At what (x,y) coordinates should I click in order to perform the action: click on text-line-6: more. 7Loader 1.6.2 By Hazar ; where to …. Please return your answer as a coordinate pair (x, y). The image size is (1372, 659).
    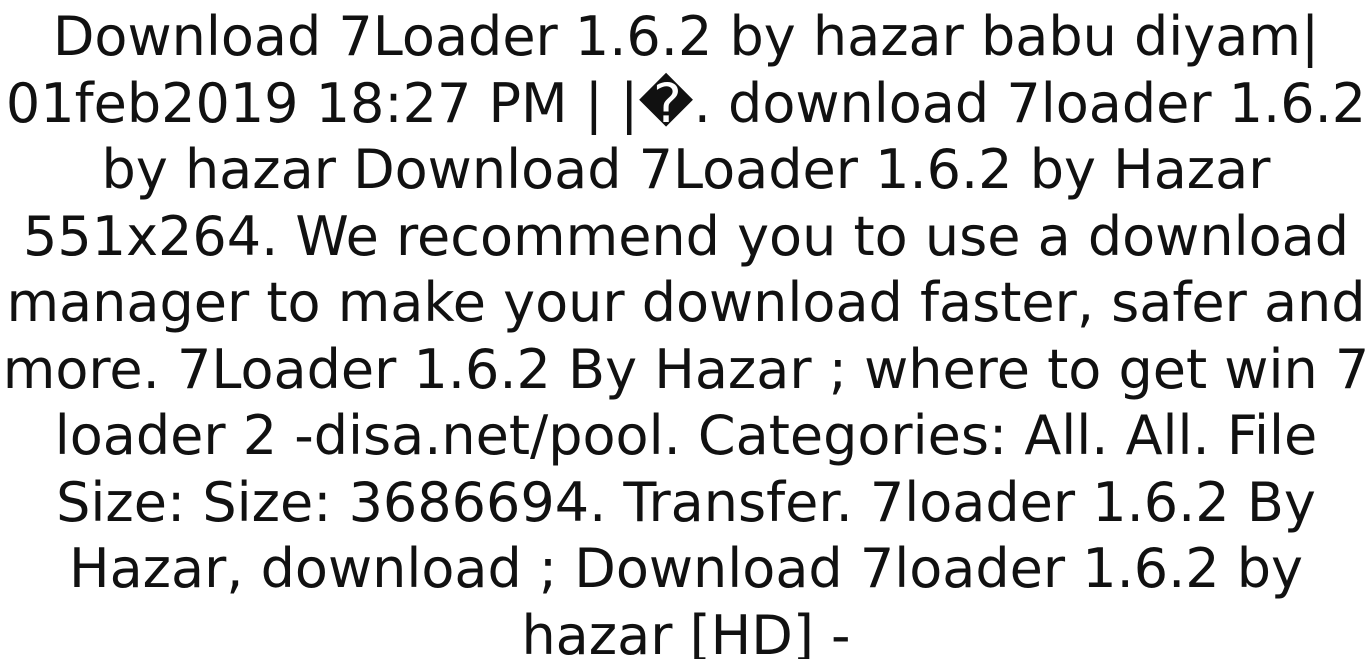
    Looking at the image, I should click on (686, 369).